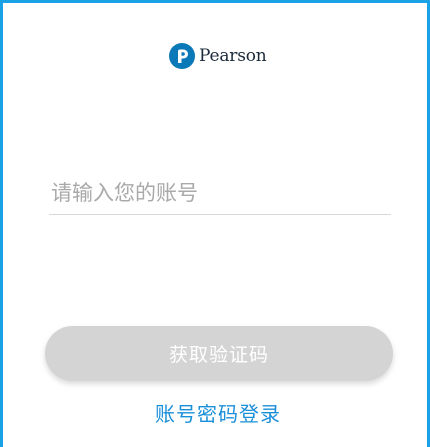  I want to click on brand-name: Pearson, so click(233, 56).